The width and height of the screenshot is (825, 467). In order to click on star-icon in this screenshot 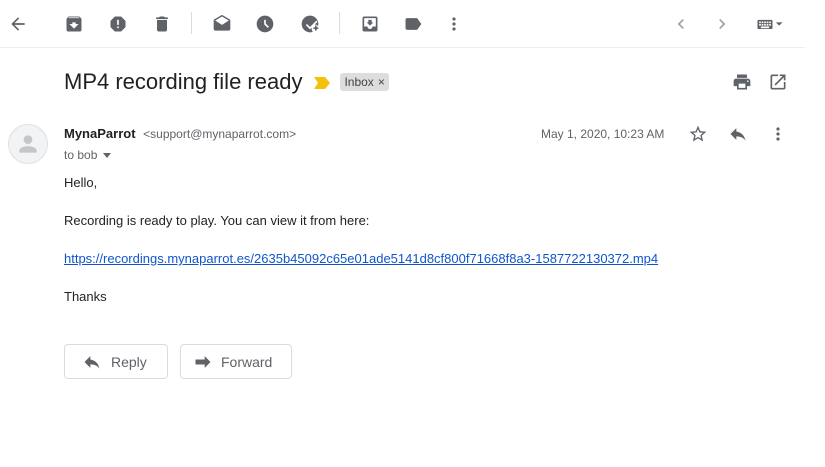, I will do `click(698, 134)`.